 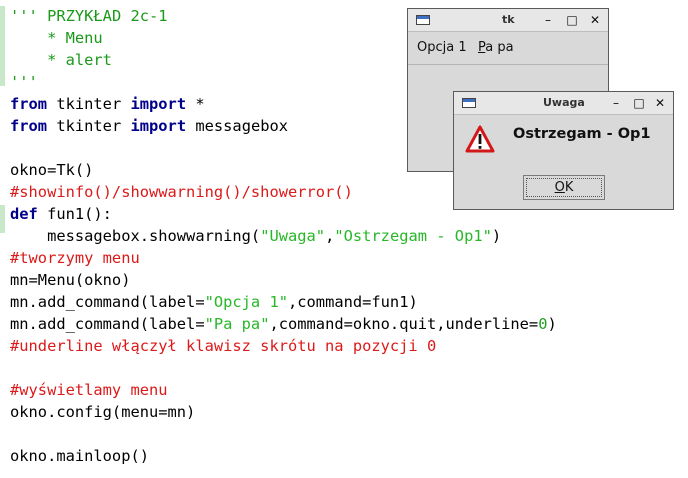 I want to click on code-line: #tworzymy menu, so click(x=75, y=258).